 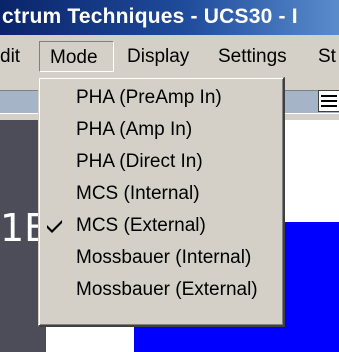 I want to click on menu-item-pha-preamp-in: PHA (PreAmp In), so click(x=162, y=97).